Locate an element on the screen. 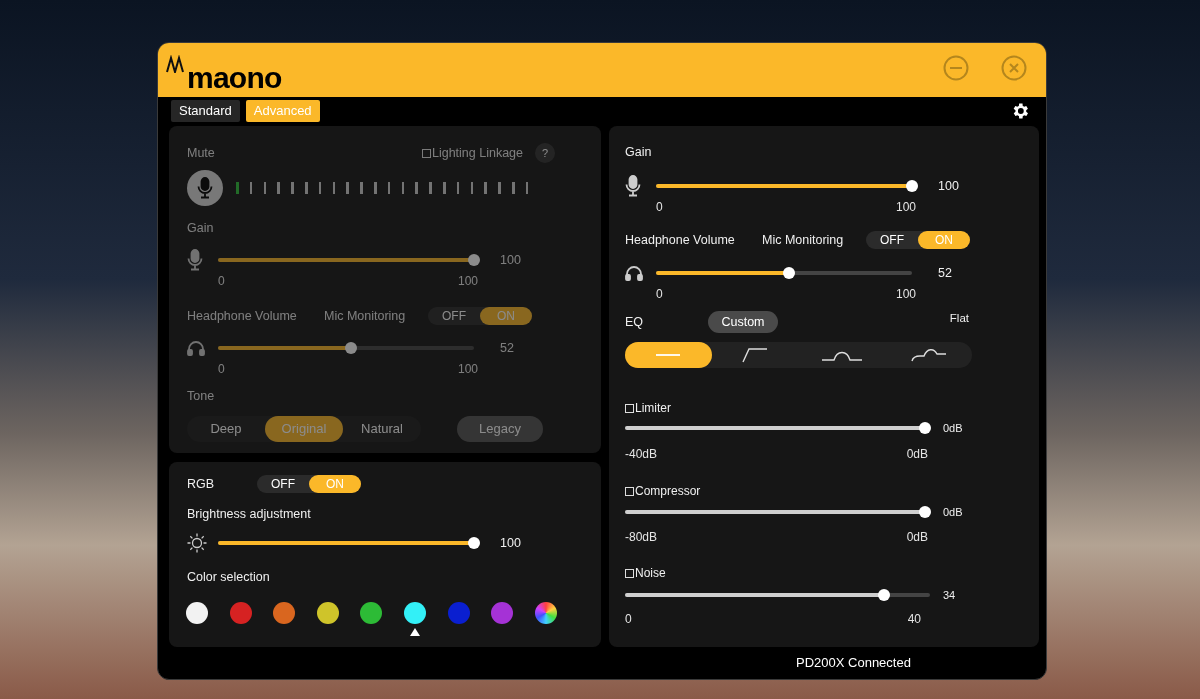  eq-curve-option is located at coordinates (668, 355).